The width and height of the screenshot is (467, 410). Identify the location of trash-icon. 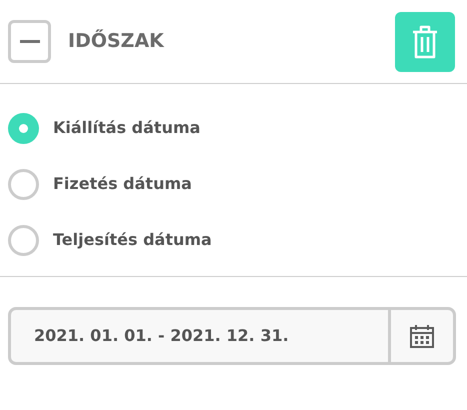
(425, 41).